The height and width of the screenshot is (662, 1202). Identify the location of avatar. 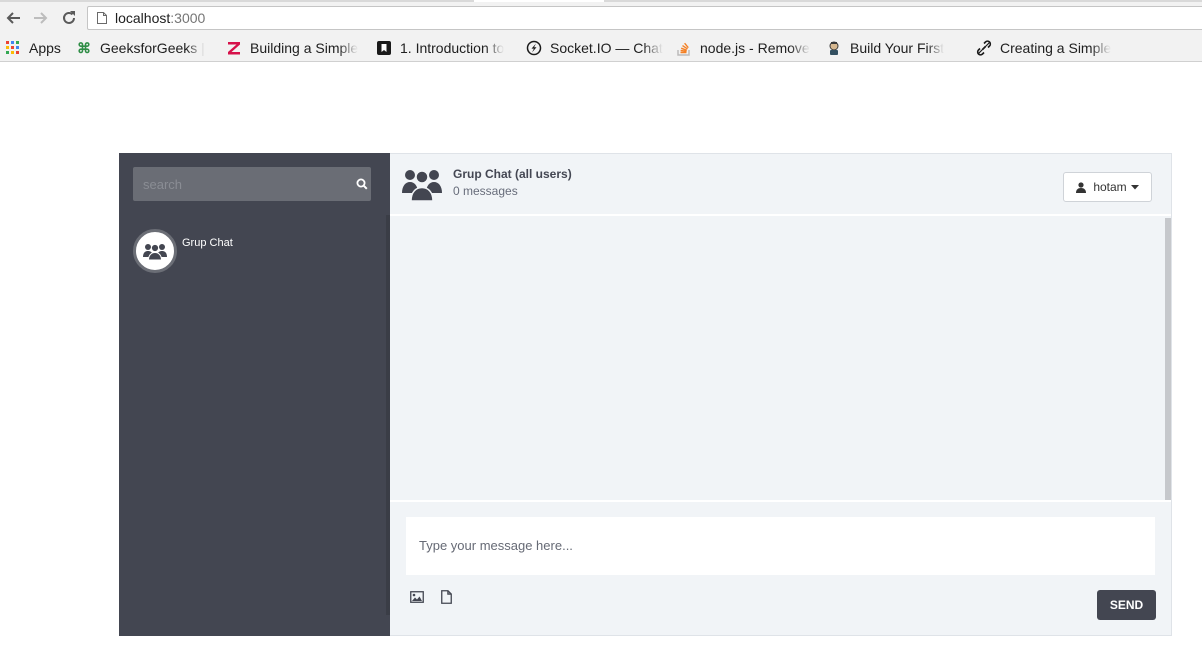
(155, 251).